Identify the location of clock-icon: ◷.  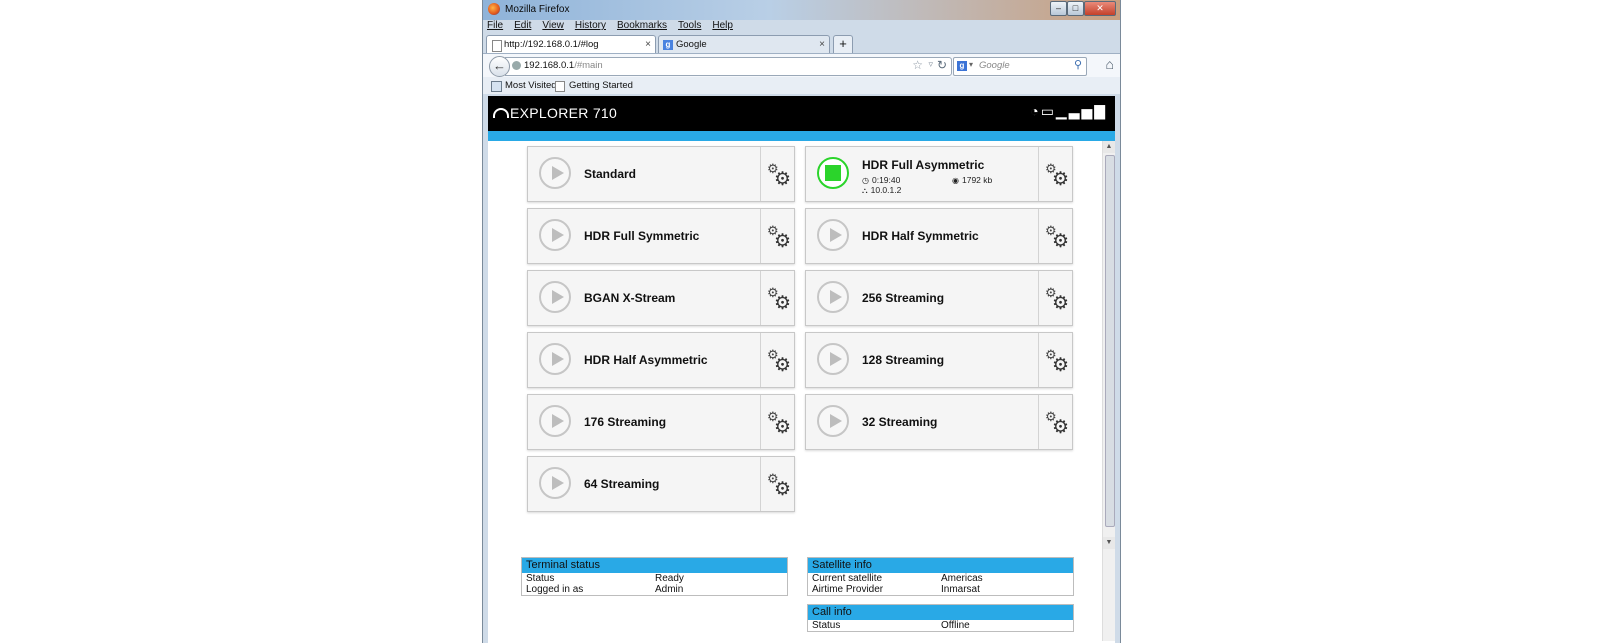
(865, 180).